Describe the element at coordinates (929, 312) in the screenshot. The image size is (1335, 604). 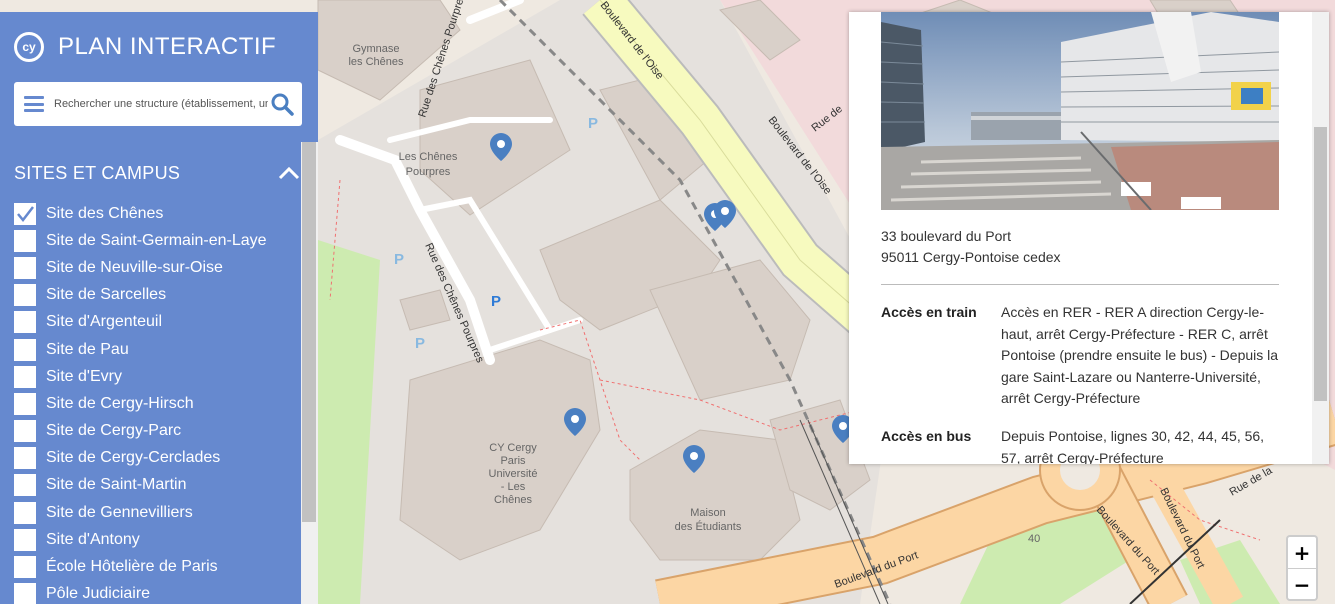
I see `access-train-label: Accès en train` at that location.